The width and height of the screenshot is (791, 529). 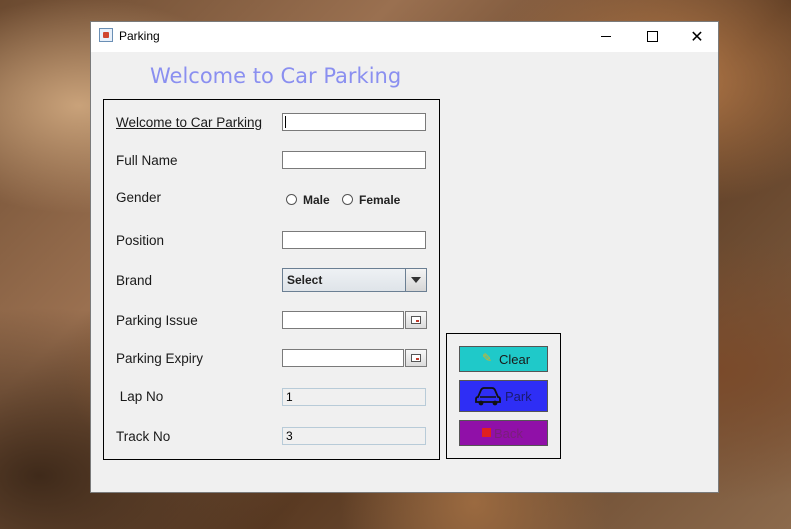 I want to click on action-button-panel: ✎ Clear Park Back, so click(x=503, y=396).